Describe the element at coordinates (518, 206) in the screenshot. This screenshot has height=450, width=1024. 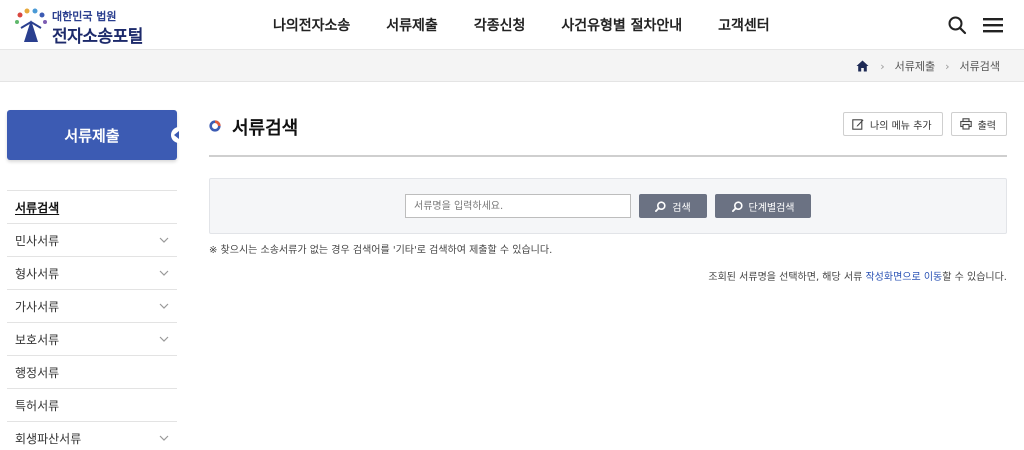
I see `document-search-input` at that location.